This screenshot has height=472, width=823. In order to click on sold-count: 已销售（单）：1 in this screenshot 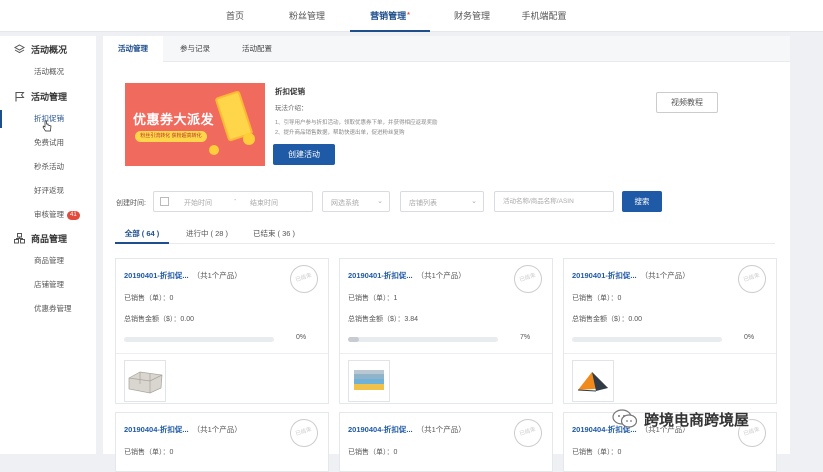, I will do `click(373, 298)`.